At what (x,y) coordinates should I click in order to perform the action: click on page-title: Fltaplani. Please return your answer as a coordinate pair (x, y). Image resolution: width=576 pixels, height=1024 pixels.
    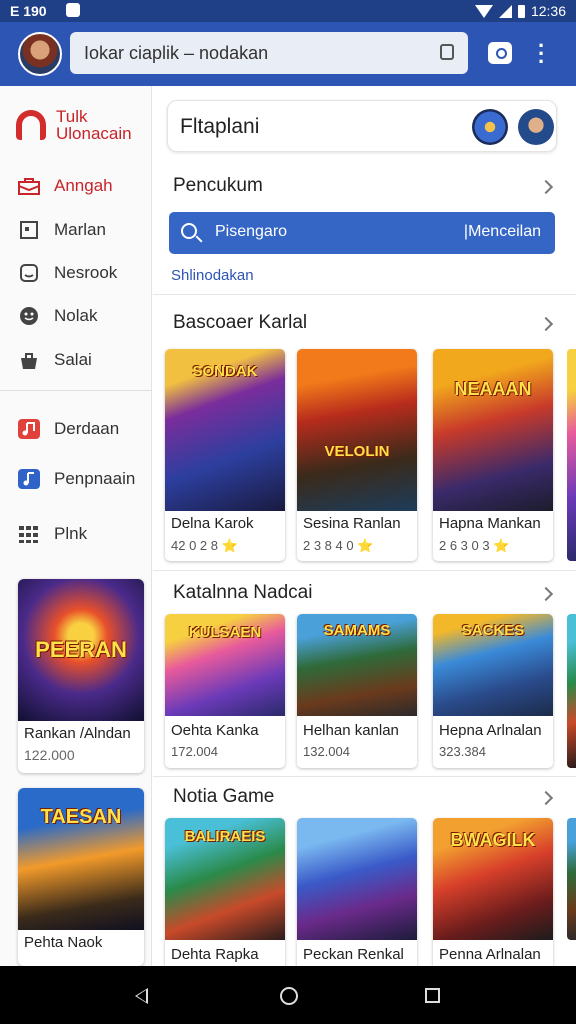
    Looking at the image, I should click on (220, 126).